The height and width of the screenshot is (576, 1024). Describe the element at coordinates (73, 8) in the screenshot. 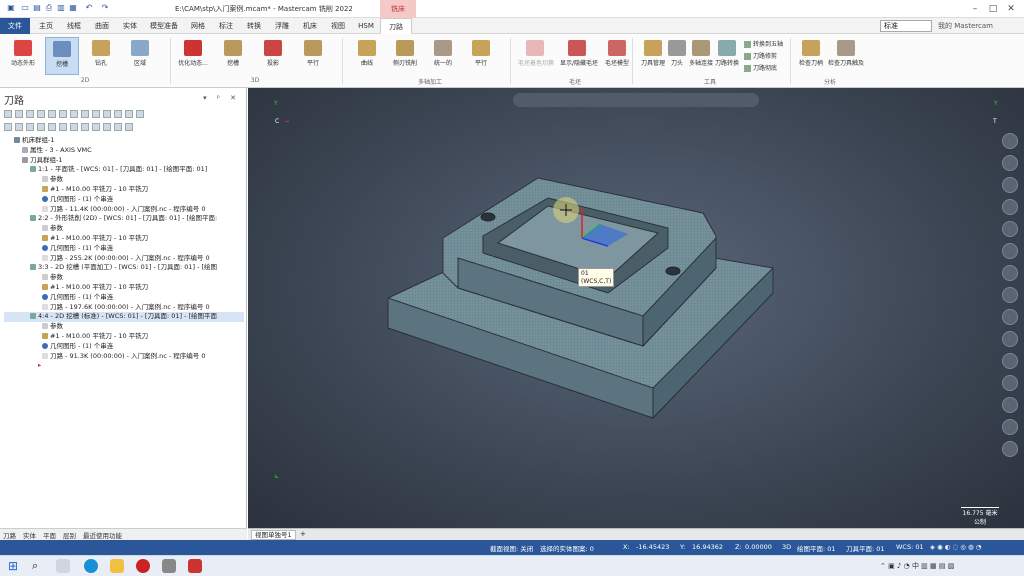

I see `open-icon: ▦` at that location.